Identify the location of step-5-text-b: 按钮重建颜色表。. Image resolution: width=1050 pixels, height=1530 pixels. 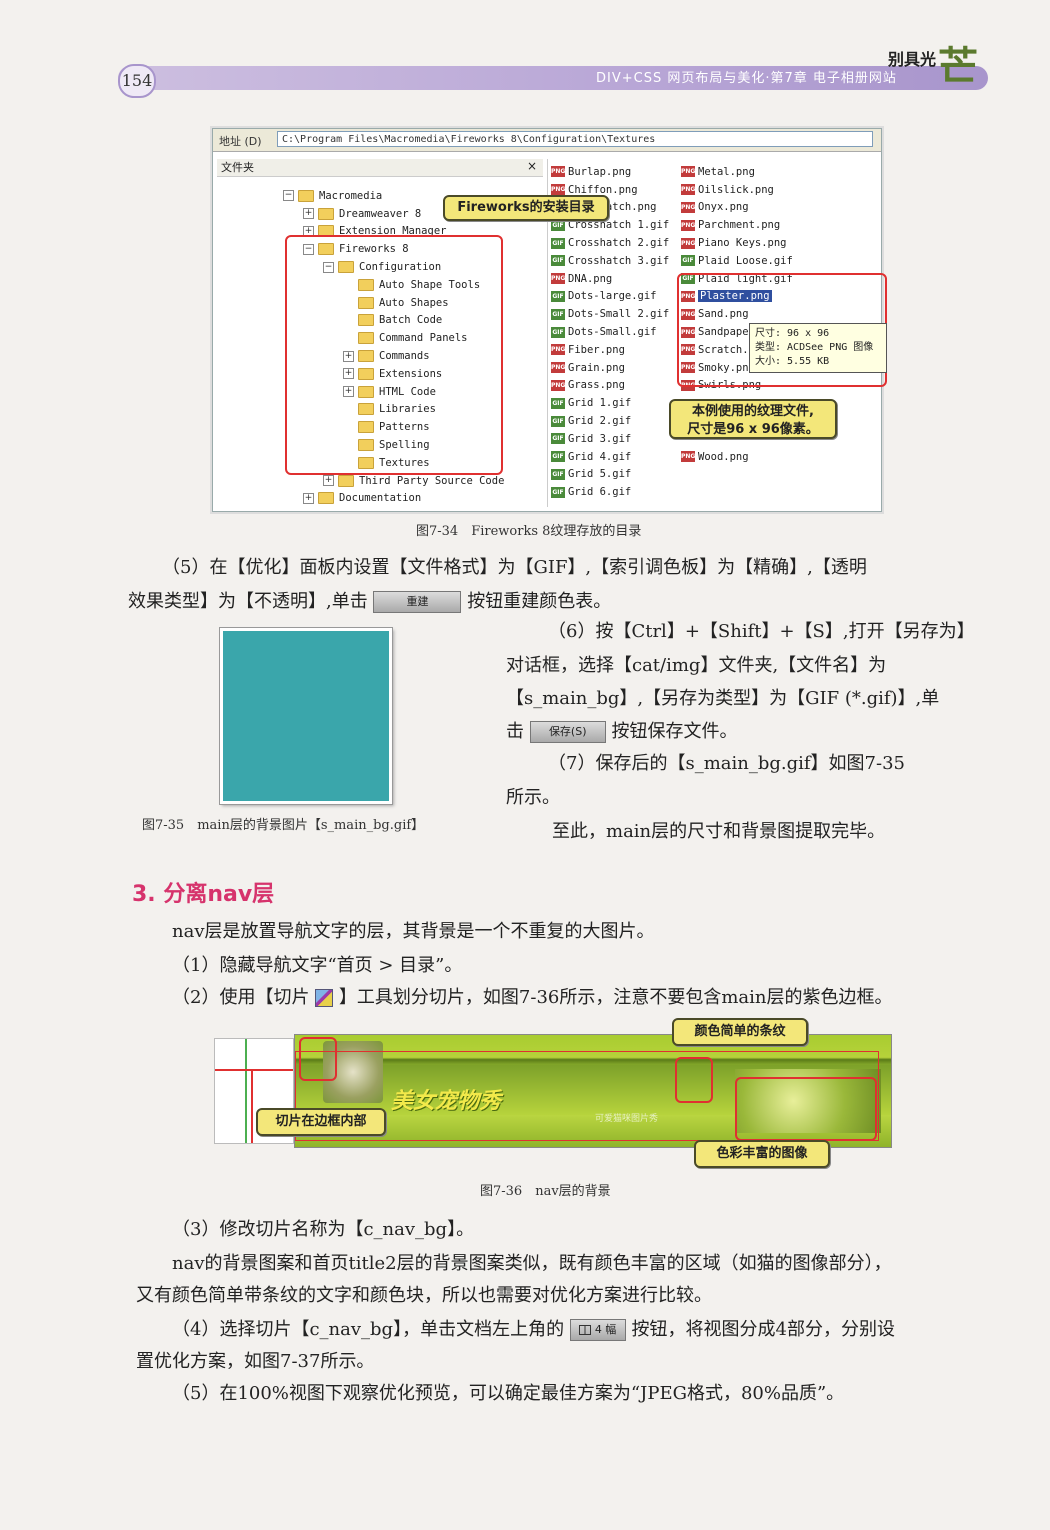
(539, 601).